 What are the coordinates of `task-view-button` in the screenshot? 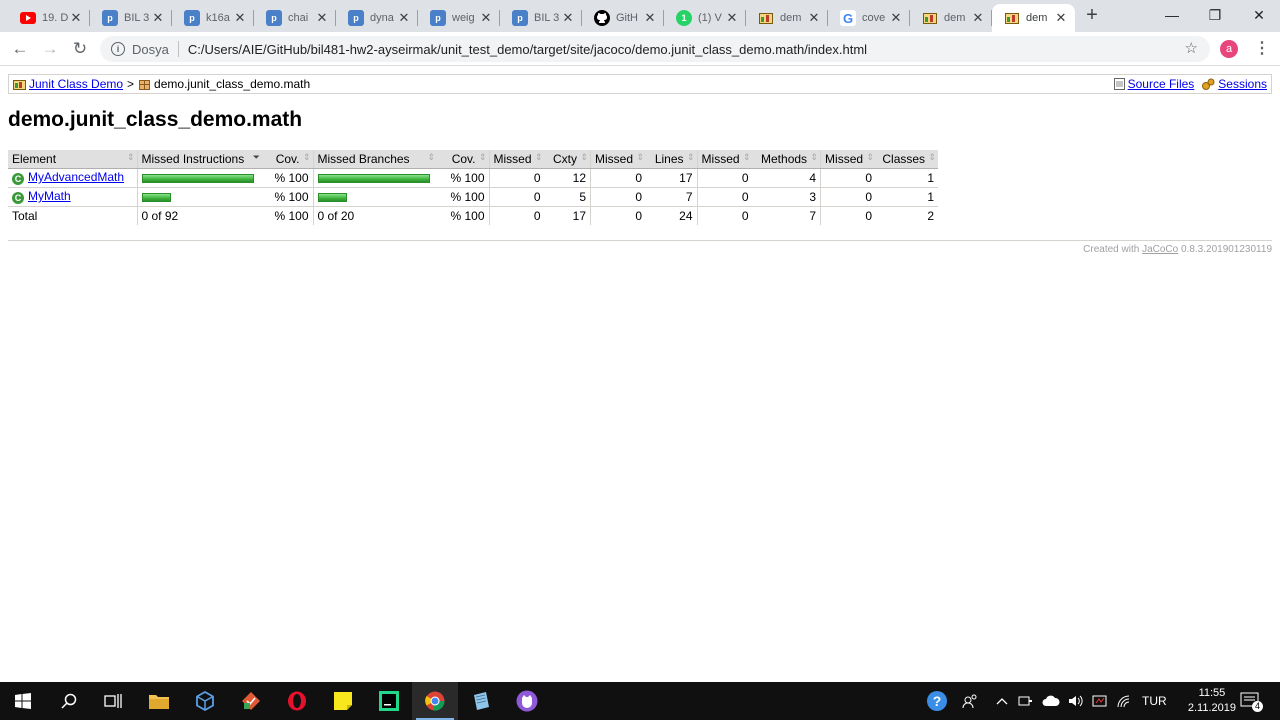 It's located at (113, 701).